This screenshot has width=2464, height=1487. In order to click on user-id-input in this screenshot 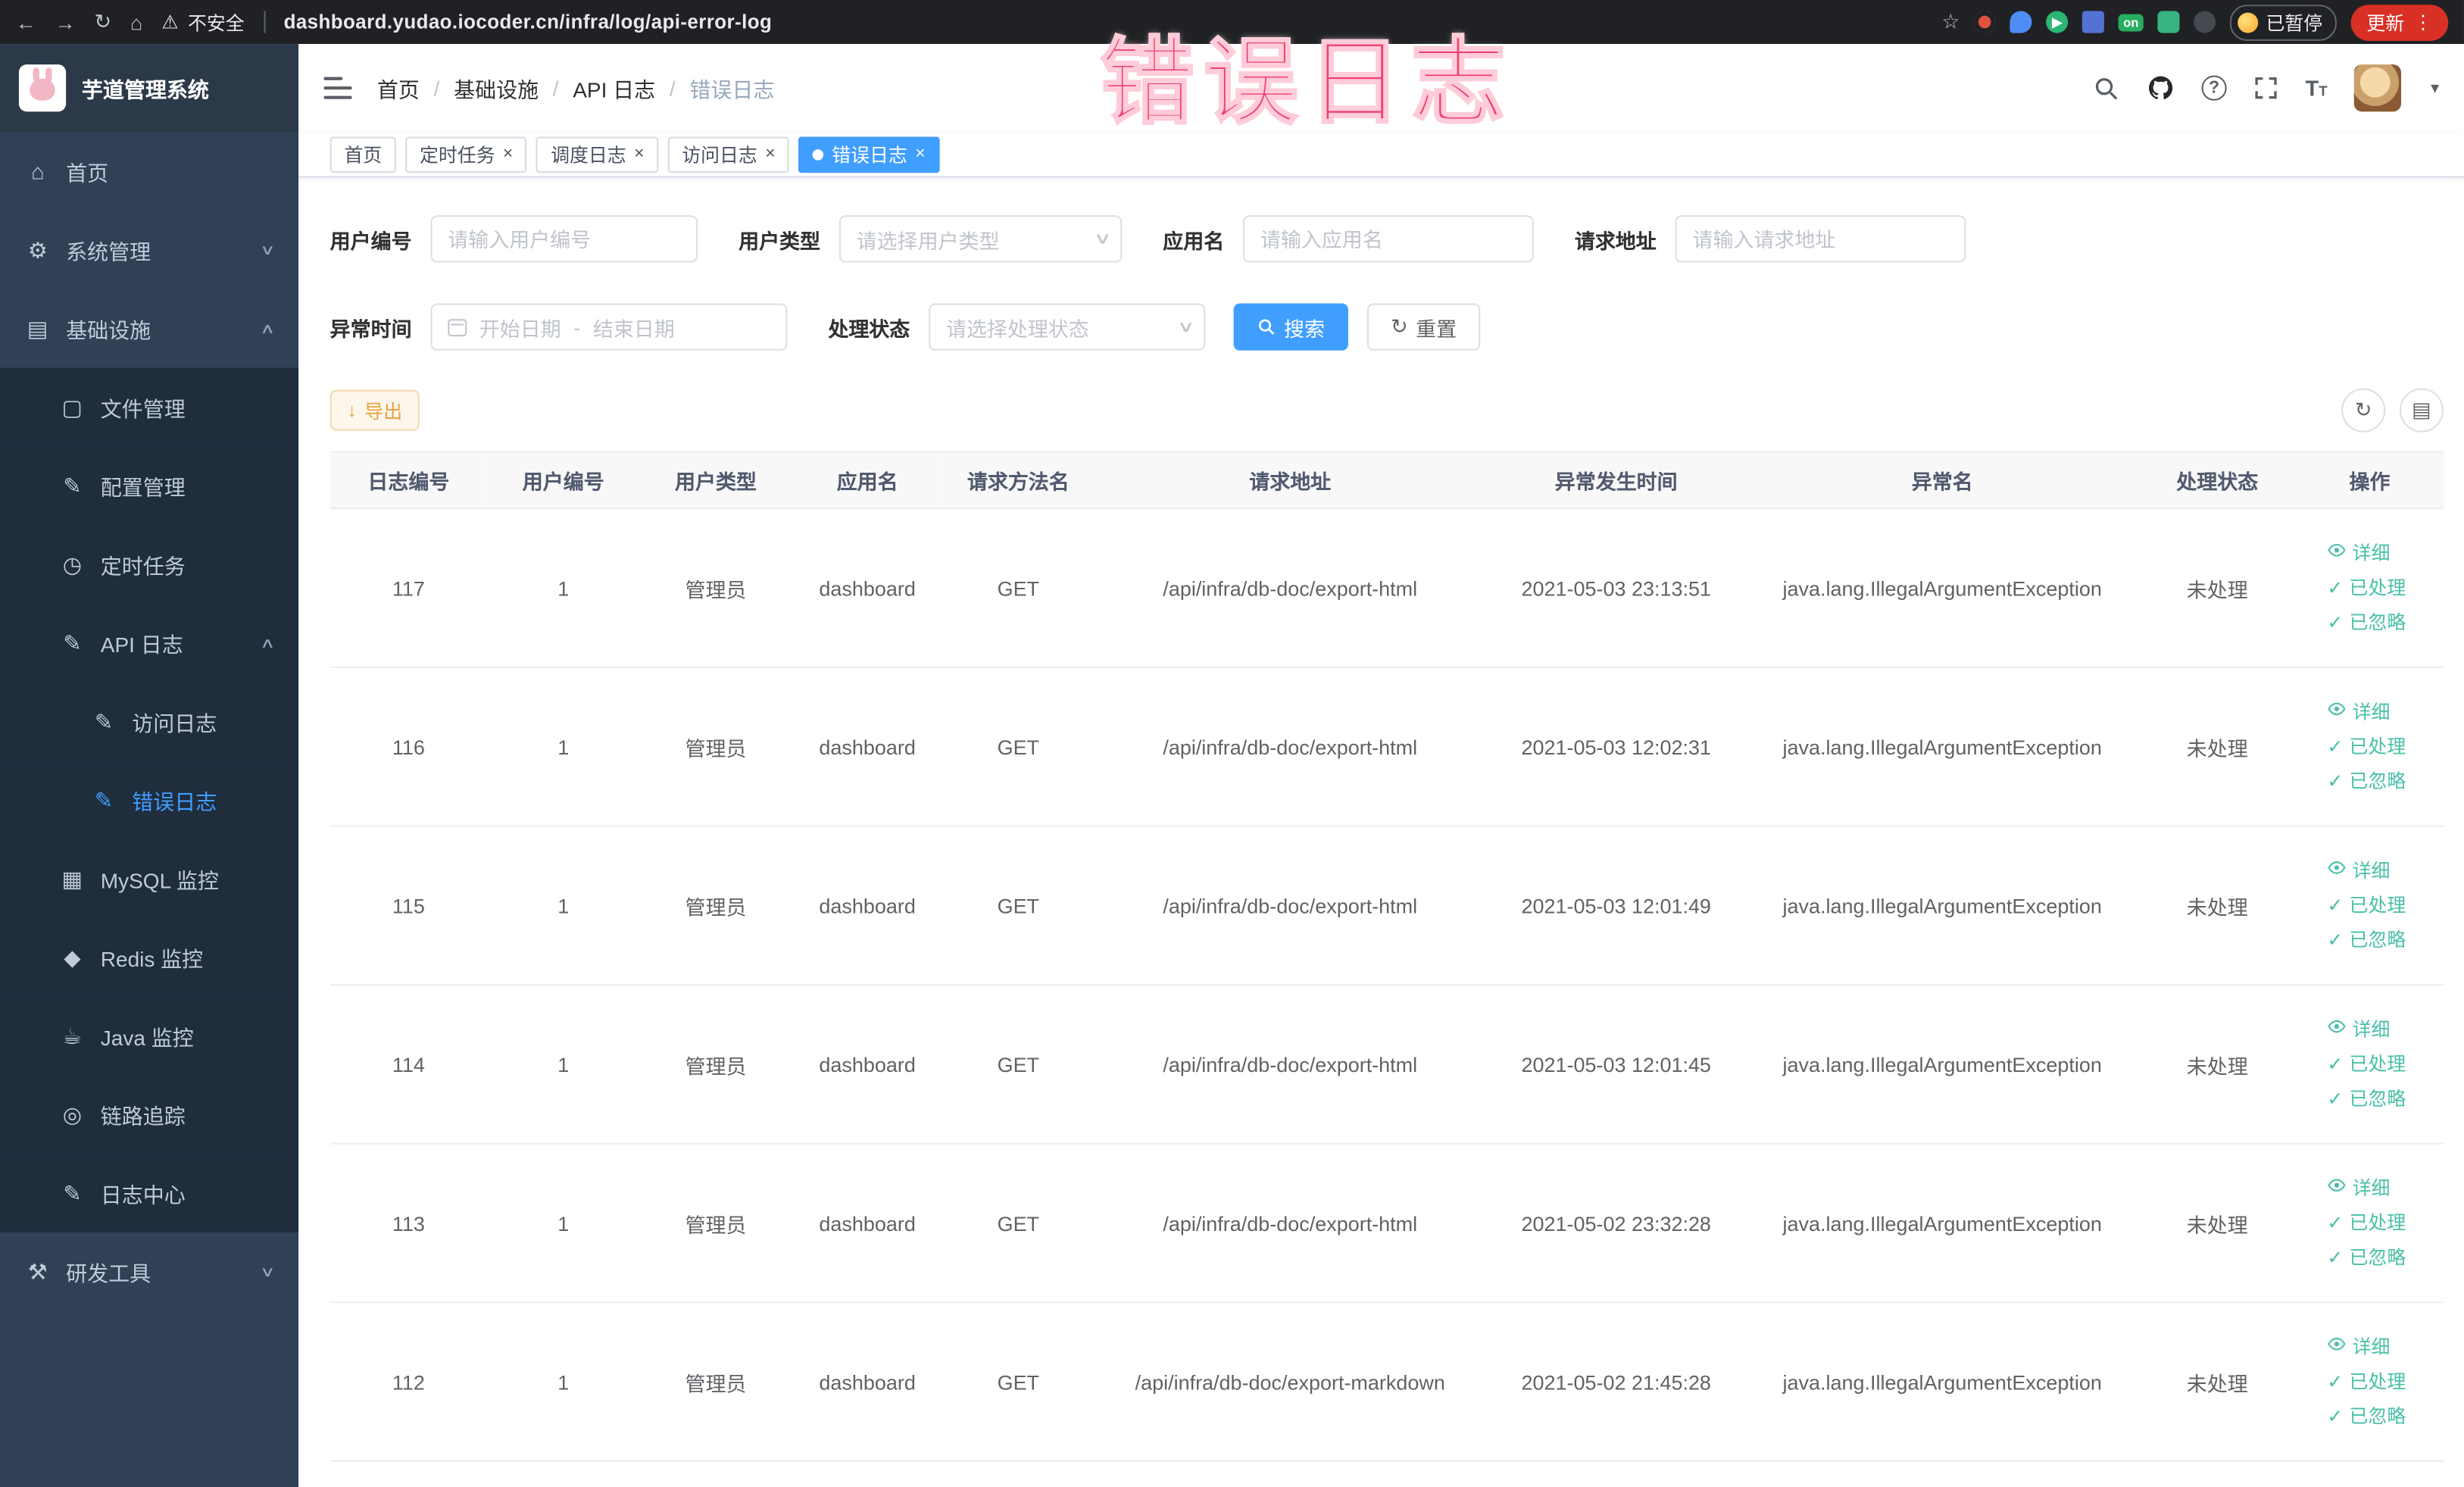, I will do `click(564, 239)`.